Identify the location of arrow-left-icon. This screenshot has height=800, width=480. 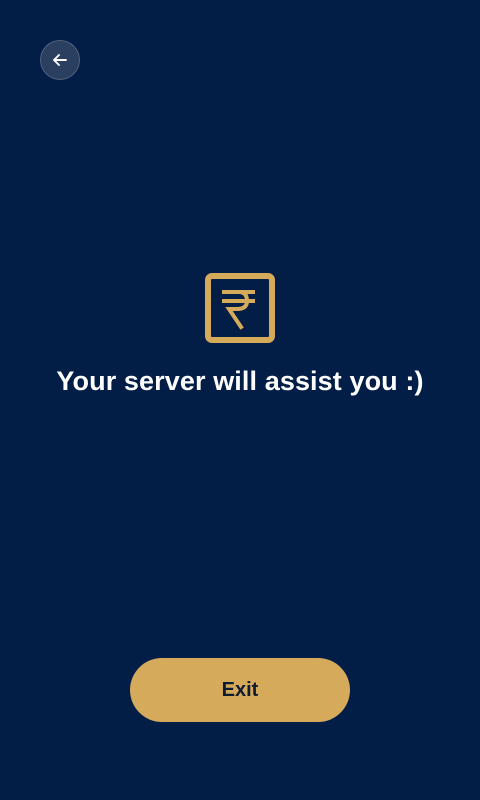
(60, 60).